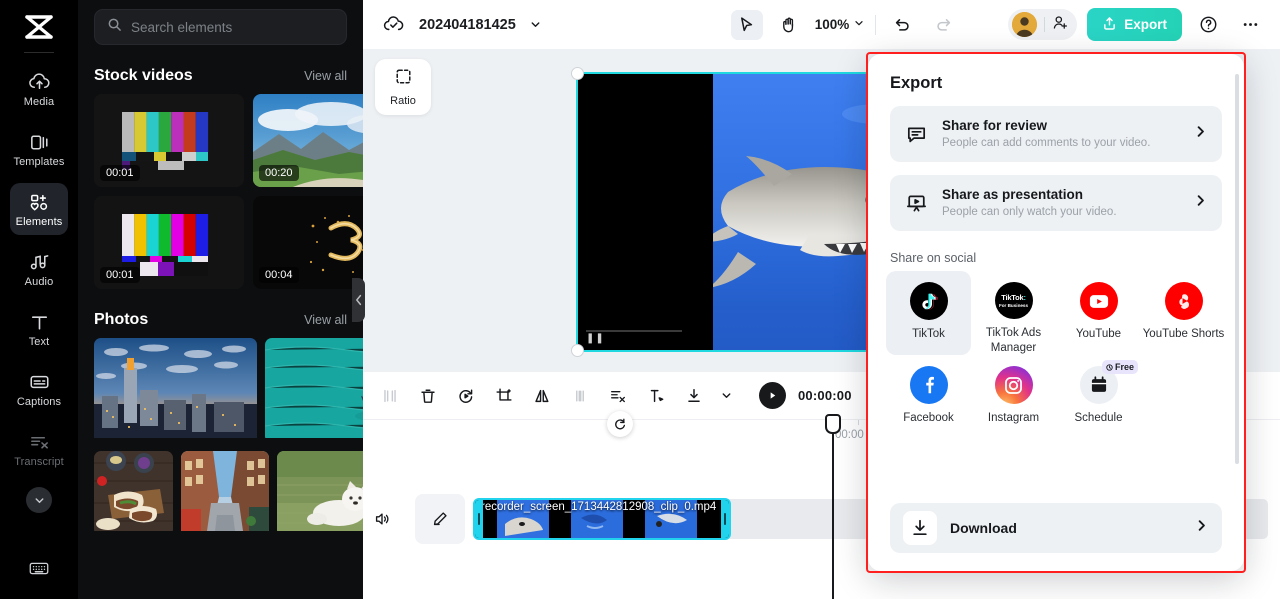  I want to click on toolbar-divider, so click(876, 24).